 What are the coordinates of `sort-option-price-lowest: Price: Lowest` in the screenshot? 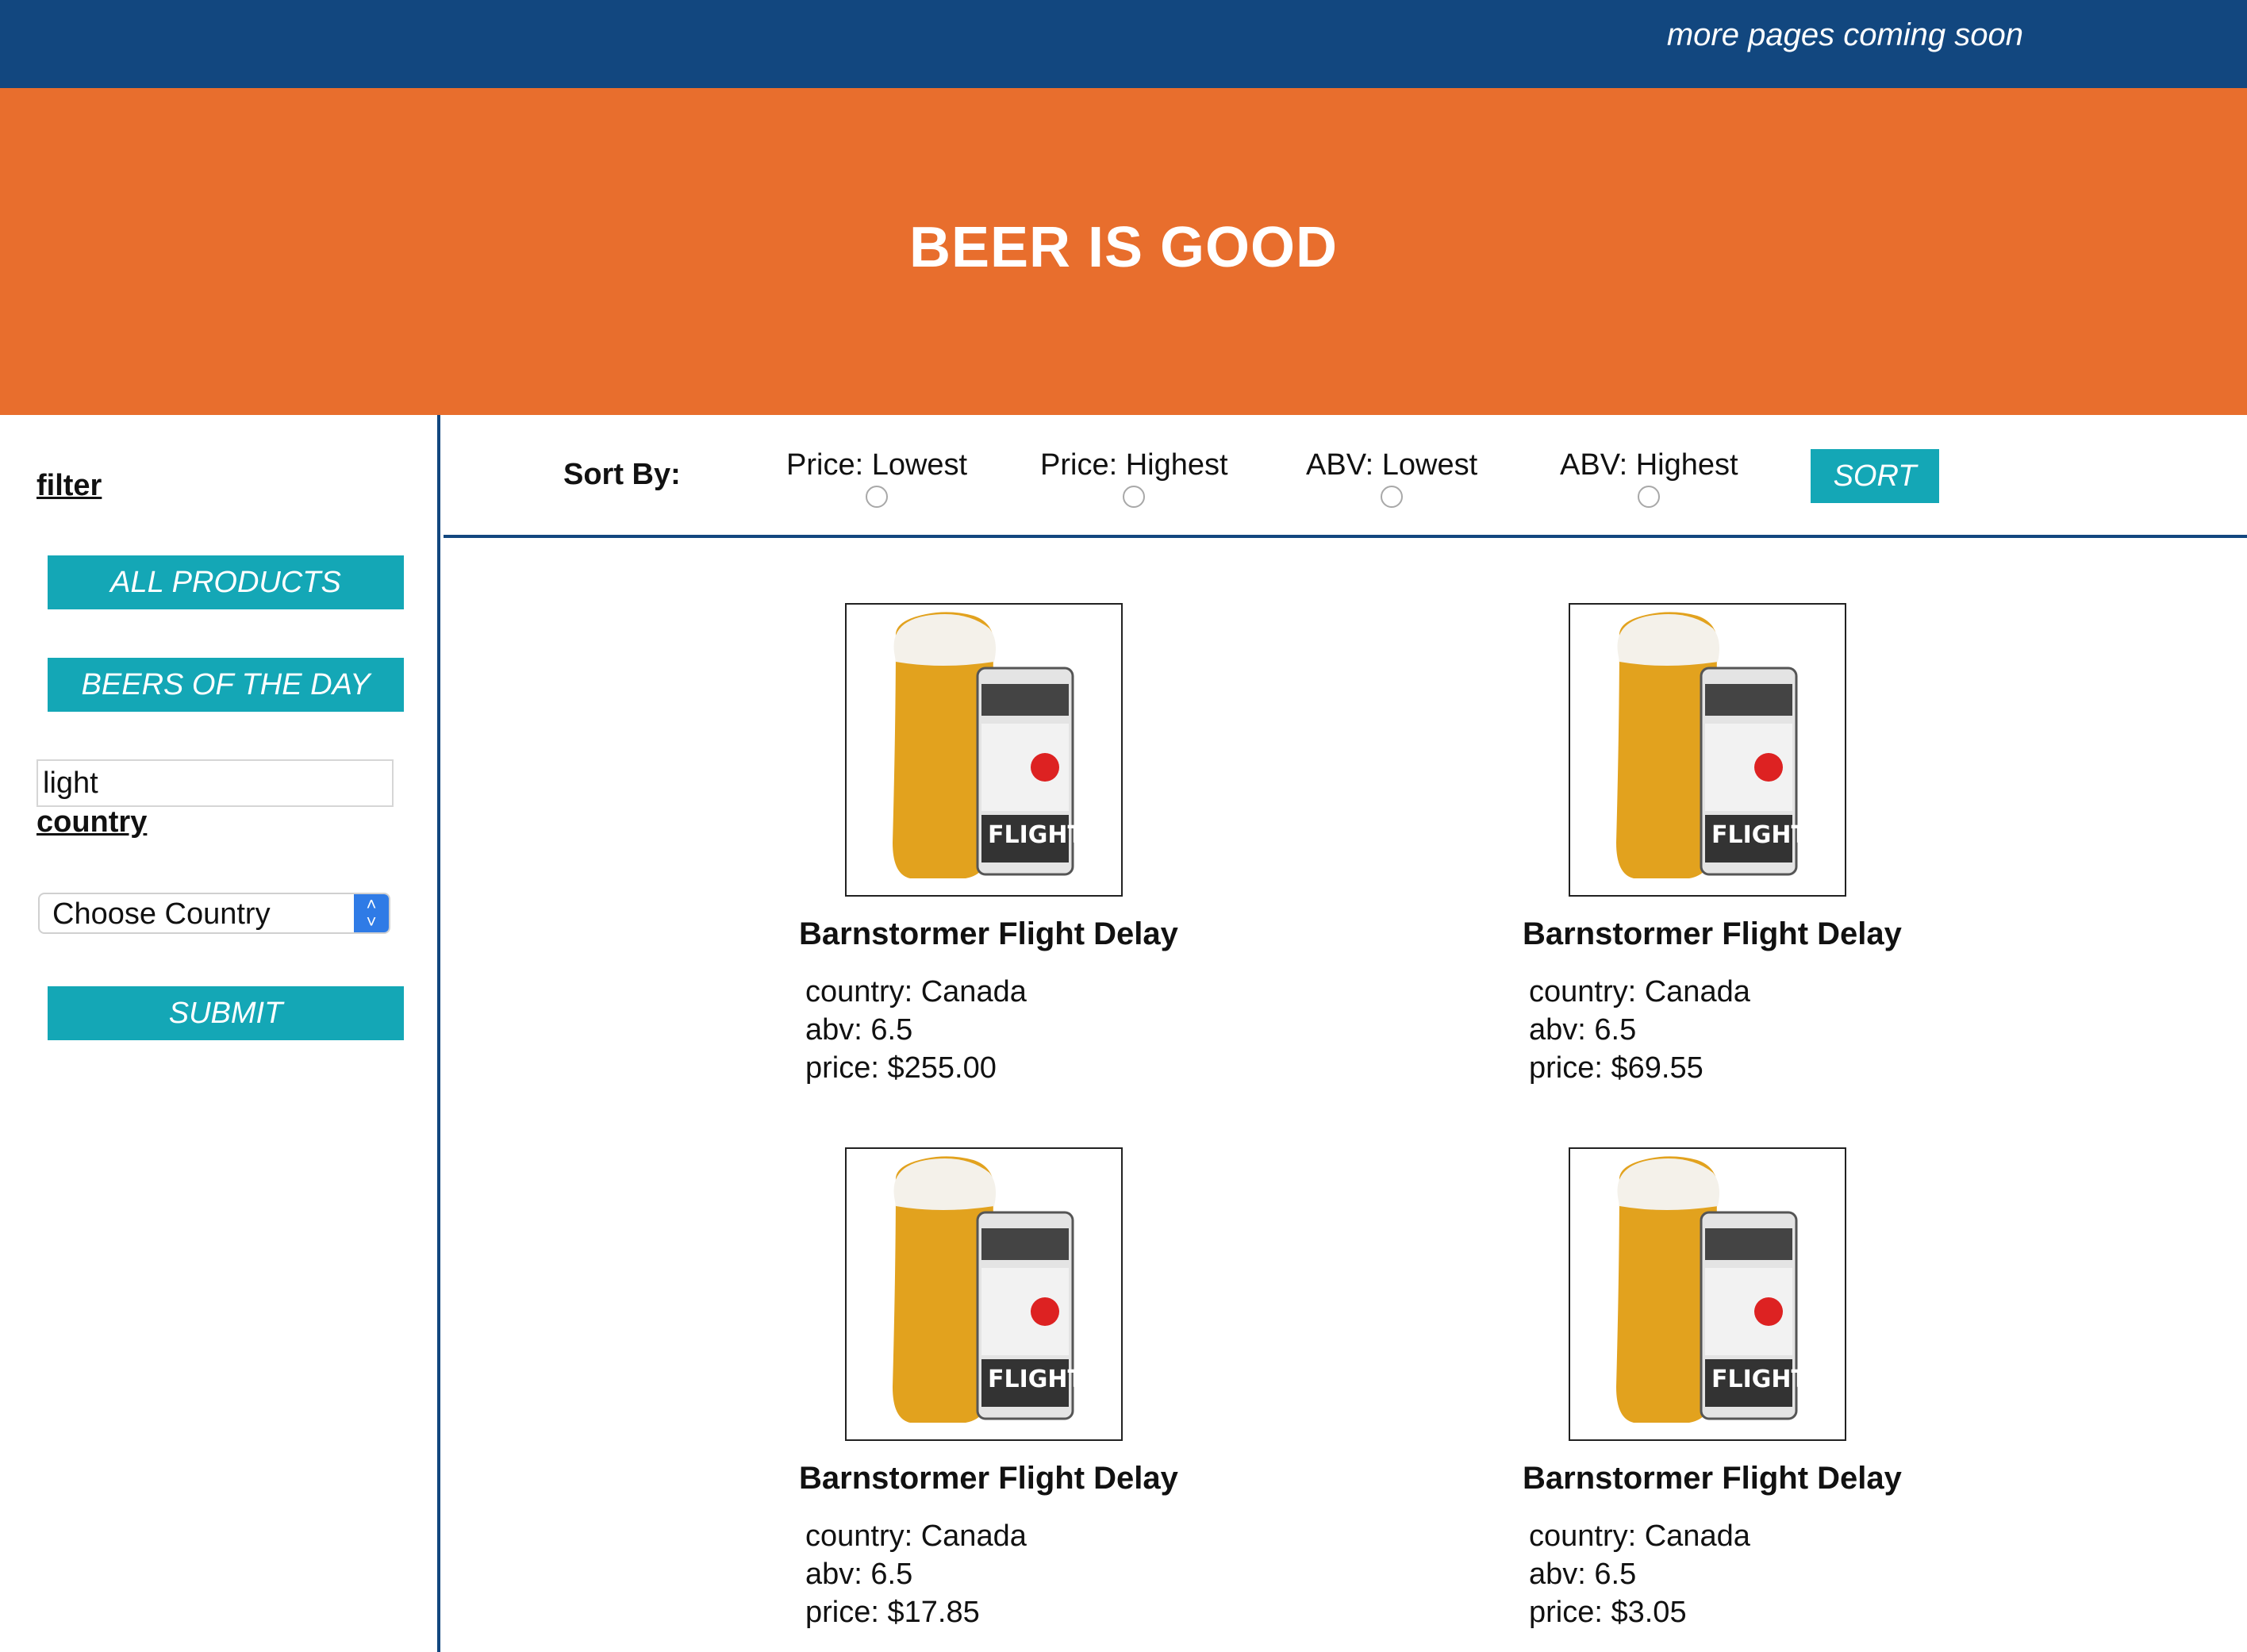 It's located at (877, 478).